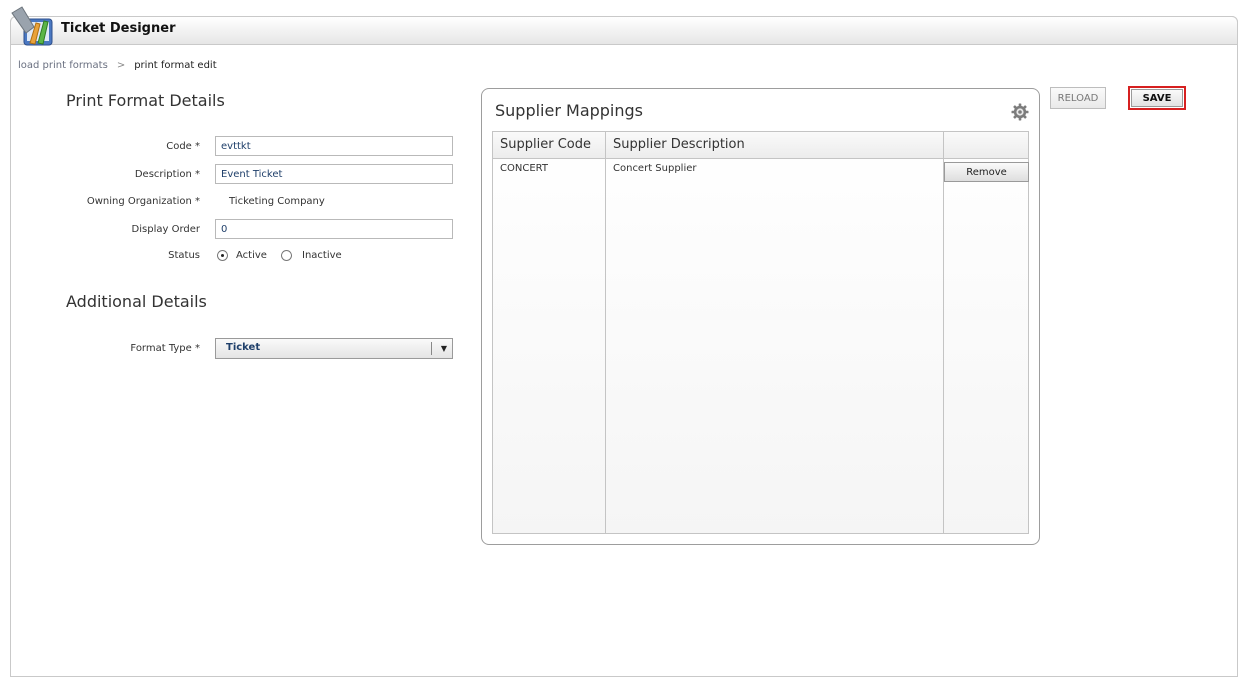  I want to click on owning-organization-label: Owning Organization *, so click(143, 201).